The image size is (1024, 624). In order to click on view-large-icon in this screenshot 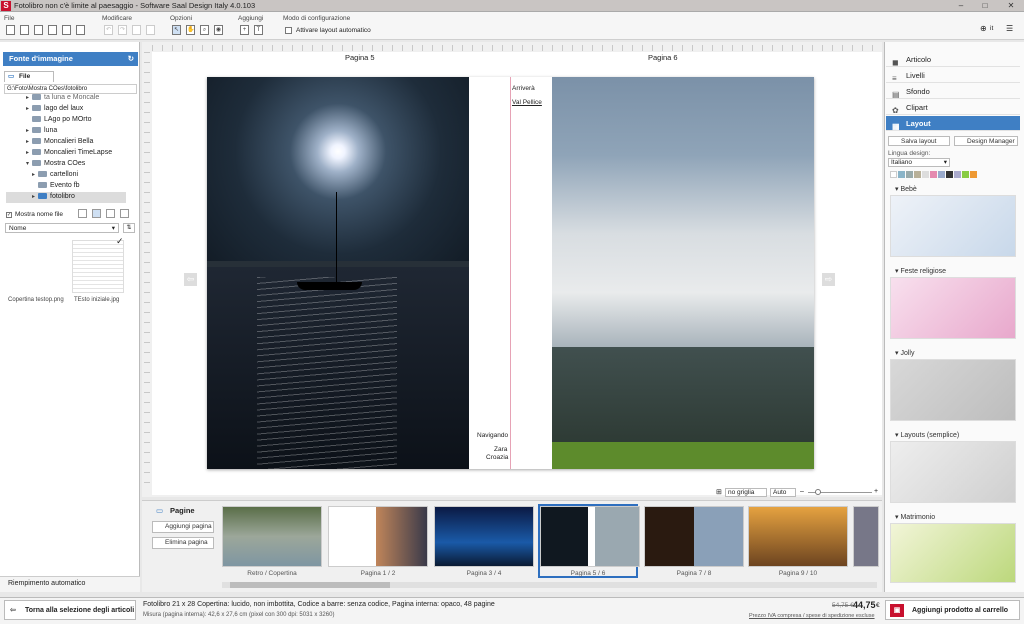, I will do `click(110, 213)`.